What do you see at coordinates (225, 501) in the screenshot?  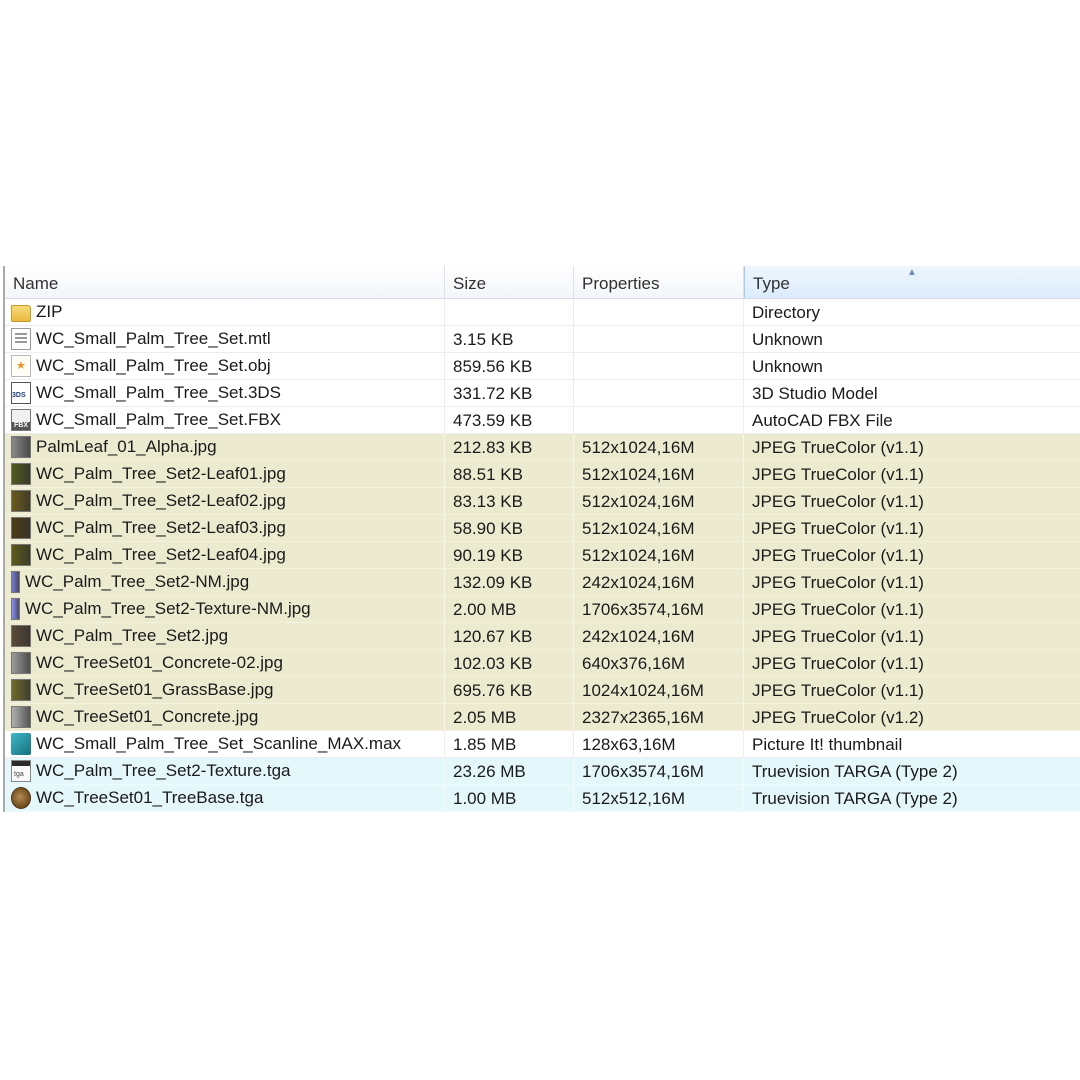 I see `file-name-cell: WC_Palm_Tree_Set2-Leaf02.jpg` at bounding box center [225, 501].